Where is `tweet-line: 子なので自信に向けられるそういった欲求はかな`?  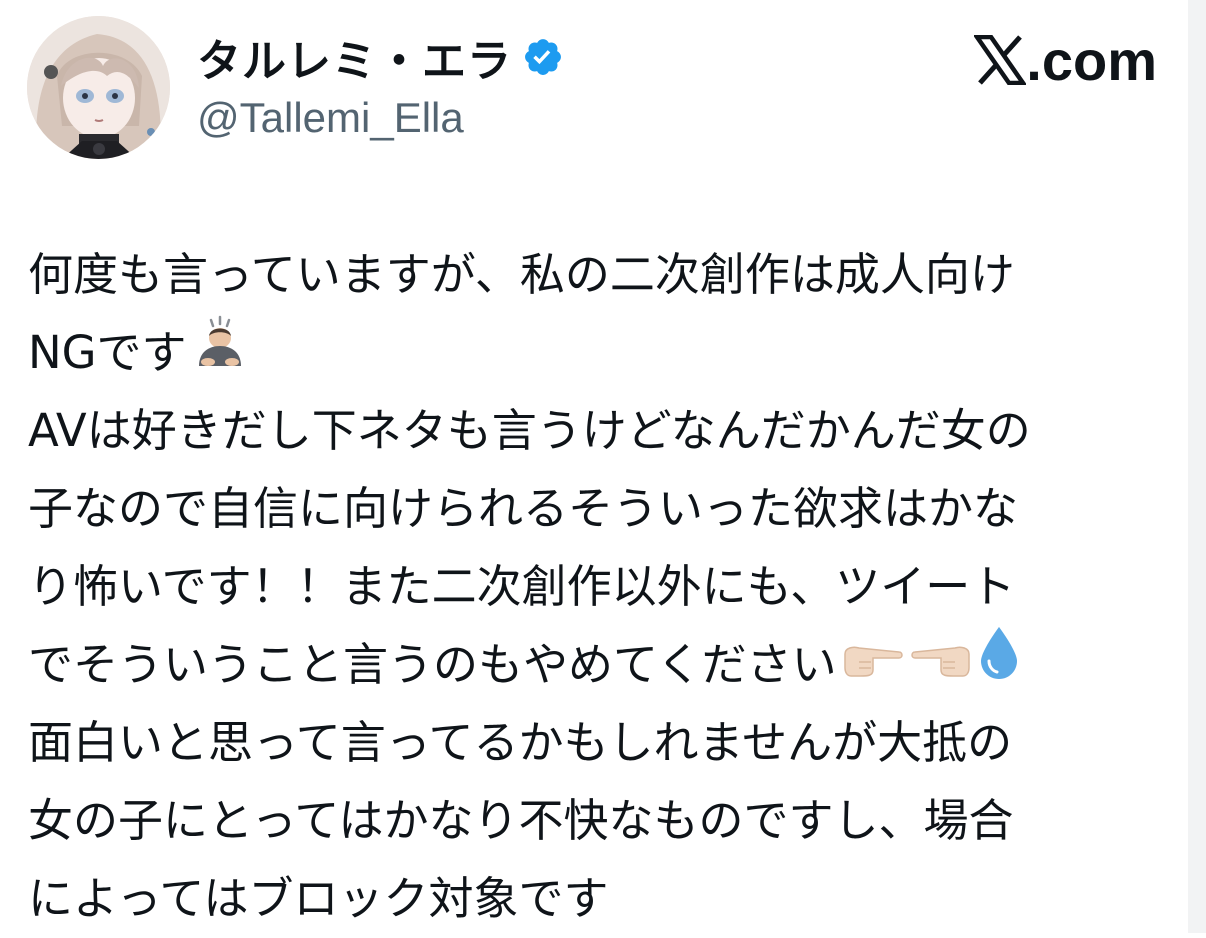
tweet-line: 子なので自信に向けられるそういった欲求はかな is located at coordinates (598, 509).